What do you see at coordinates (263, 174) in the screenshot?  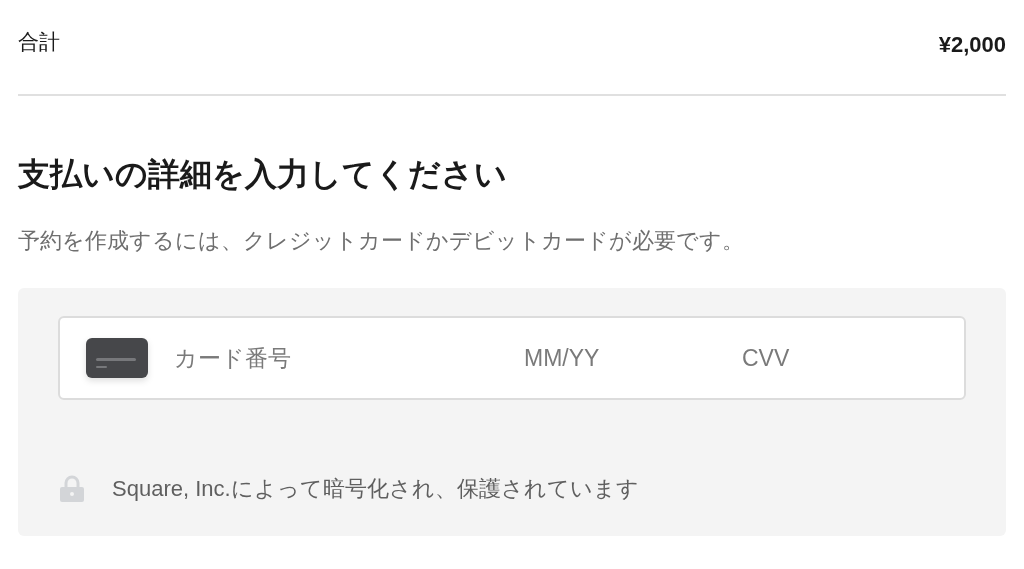 I see `heading: 支払いの詳細を入力してください` at bounding box center [263, 174].